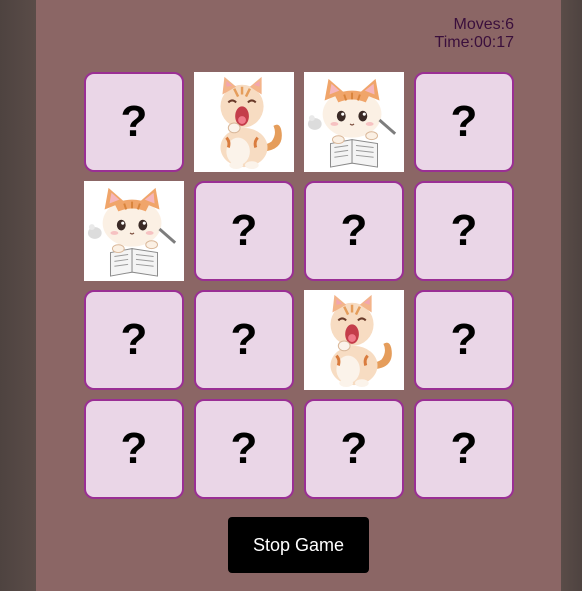  I want to click on card-9: ?, so click(134, 340).